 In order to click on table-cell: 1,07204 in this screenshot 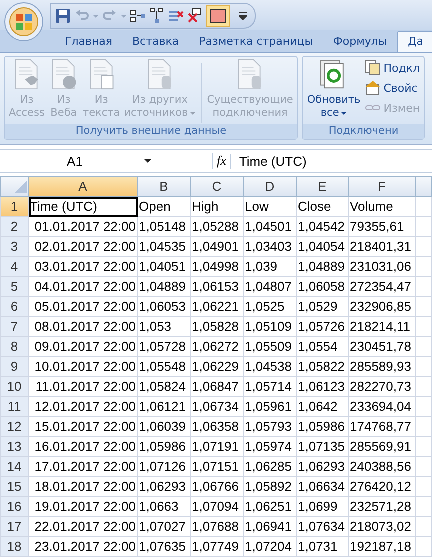, I will do `click(270, 546)`.